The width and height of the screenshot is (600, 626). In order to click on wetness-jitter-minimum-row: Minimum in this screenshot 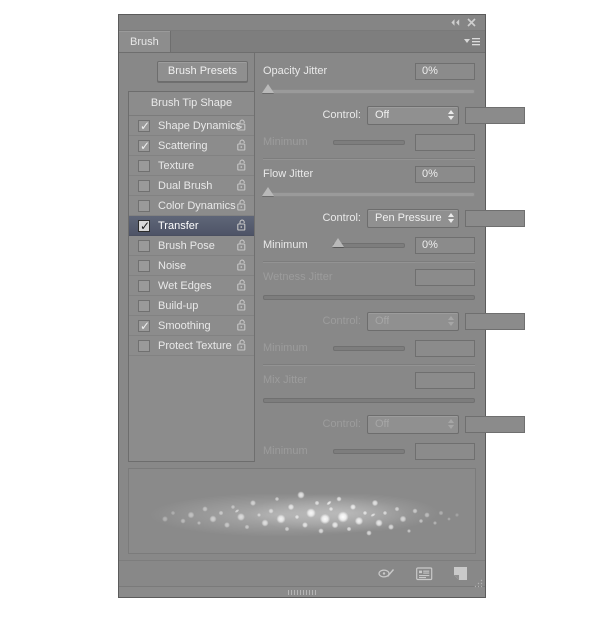, I will do `click(369, 348)`.